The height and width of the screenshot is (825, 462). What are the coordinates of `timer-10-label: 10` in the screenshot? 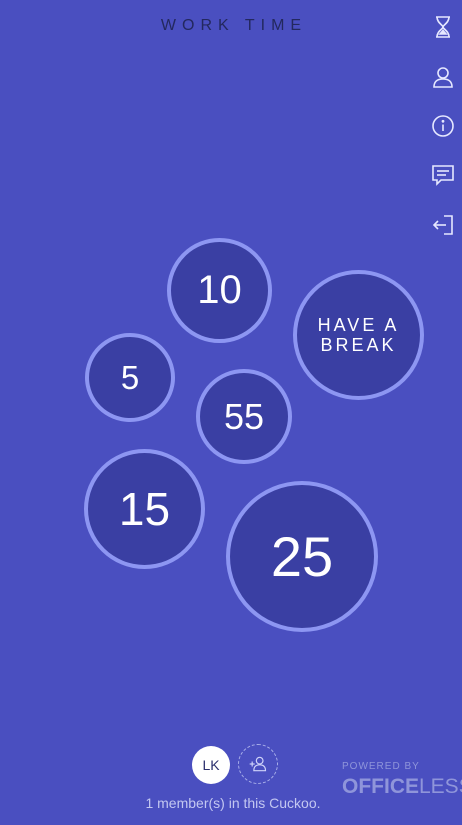 It's located at (219, 290).